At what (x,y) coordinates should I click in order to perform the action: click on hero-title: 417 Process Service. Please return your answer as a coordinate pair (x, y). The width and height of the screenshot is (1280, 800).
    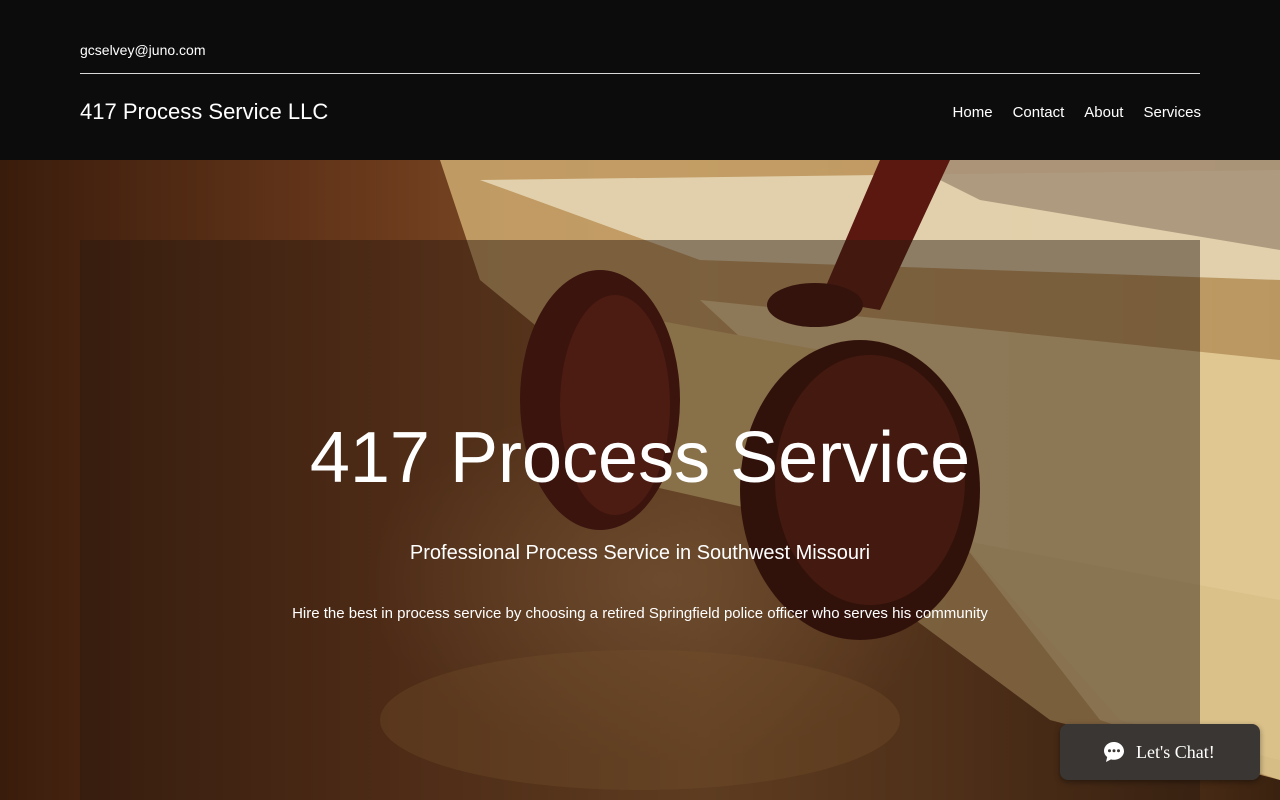
    Looking at the image, I should click on (640, 458).